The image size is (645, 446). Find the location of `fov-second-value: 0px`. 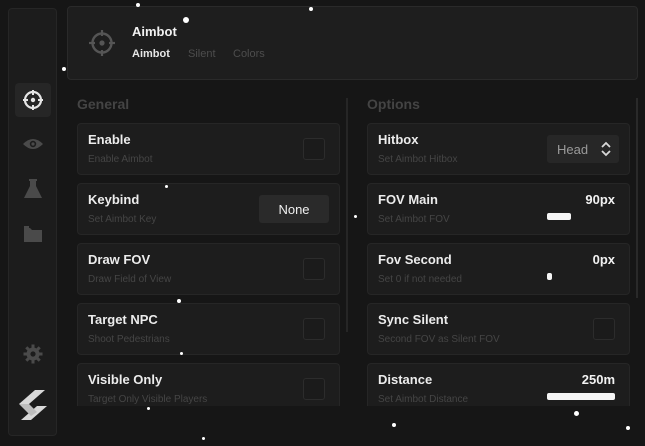

fov-second-value: 0px is located at coordinates (603, 259).